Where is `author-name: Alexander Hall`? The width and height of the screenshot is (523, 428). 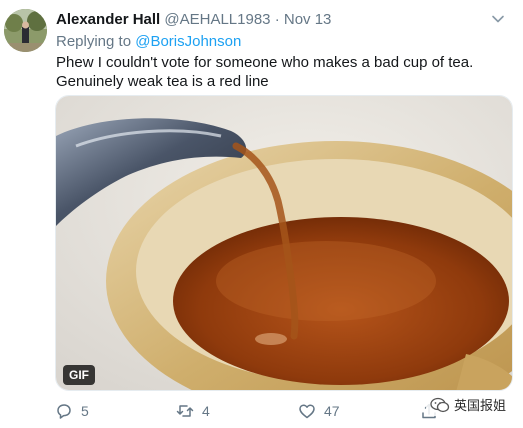
author-name: Alexander Hall is located at coordinates (108, 19).